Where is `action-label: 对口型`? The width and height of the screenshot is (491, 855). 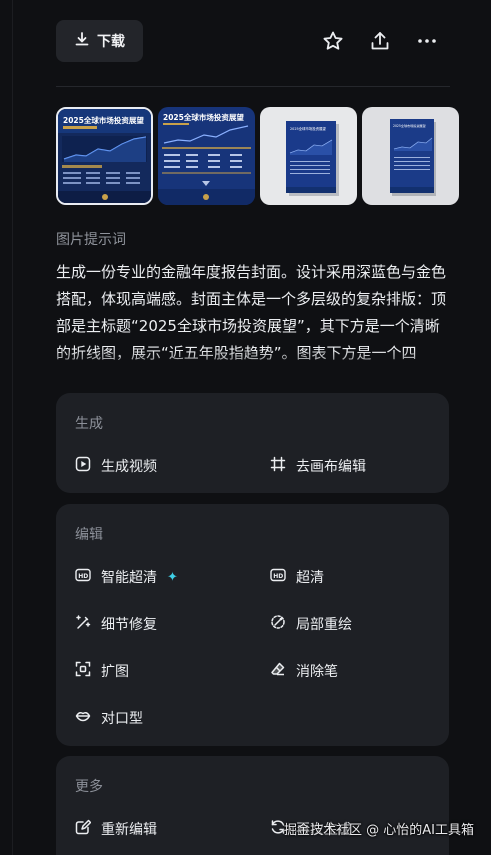
action-label: 对口型 is located at coordinates (122, 719).